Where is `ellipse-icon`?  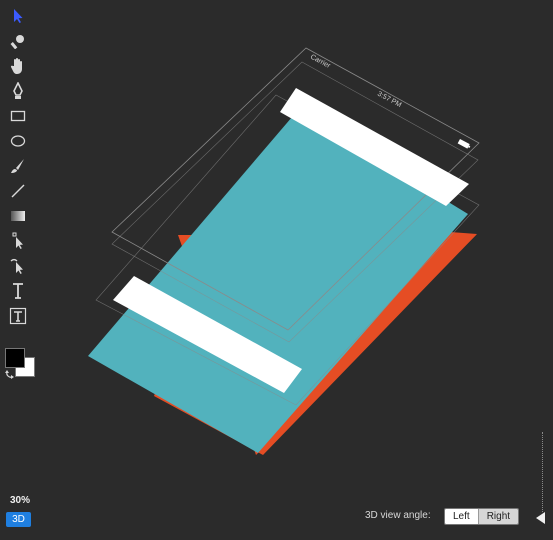
ellipse-icon is located at coordinates (18, 141).